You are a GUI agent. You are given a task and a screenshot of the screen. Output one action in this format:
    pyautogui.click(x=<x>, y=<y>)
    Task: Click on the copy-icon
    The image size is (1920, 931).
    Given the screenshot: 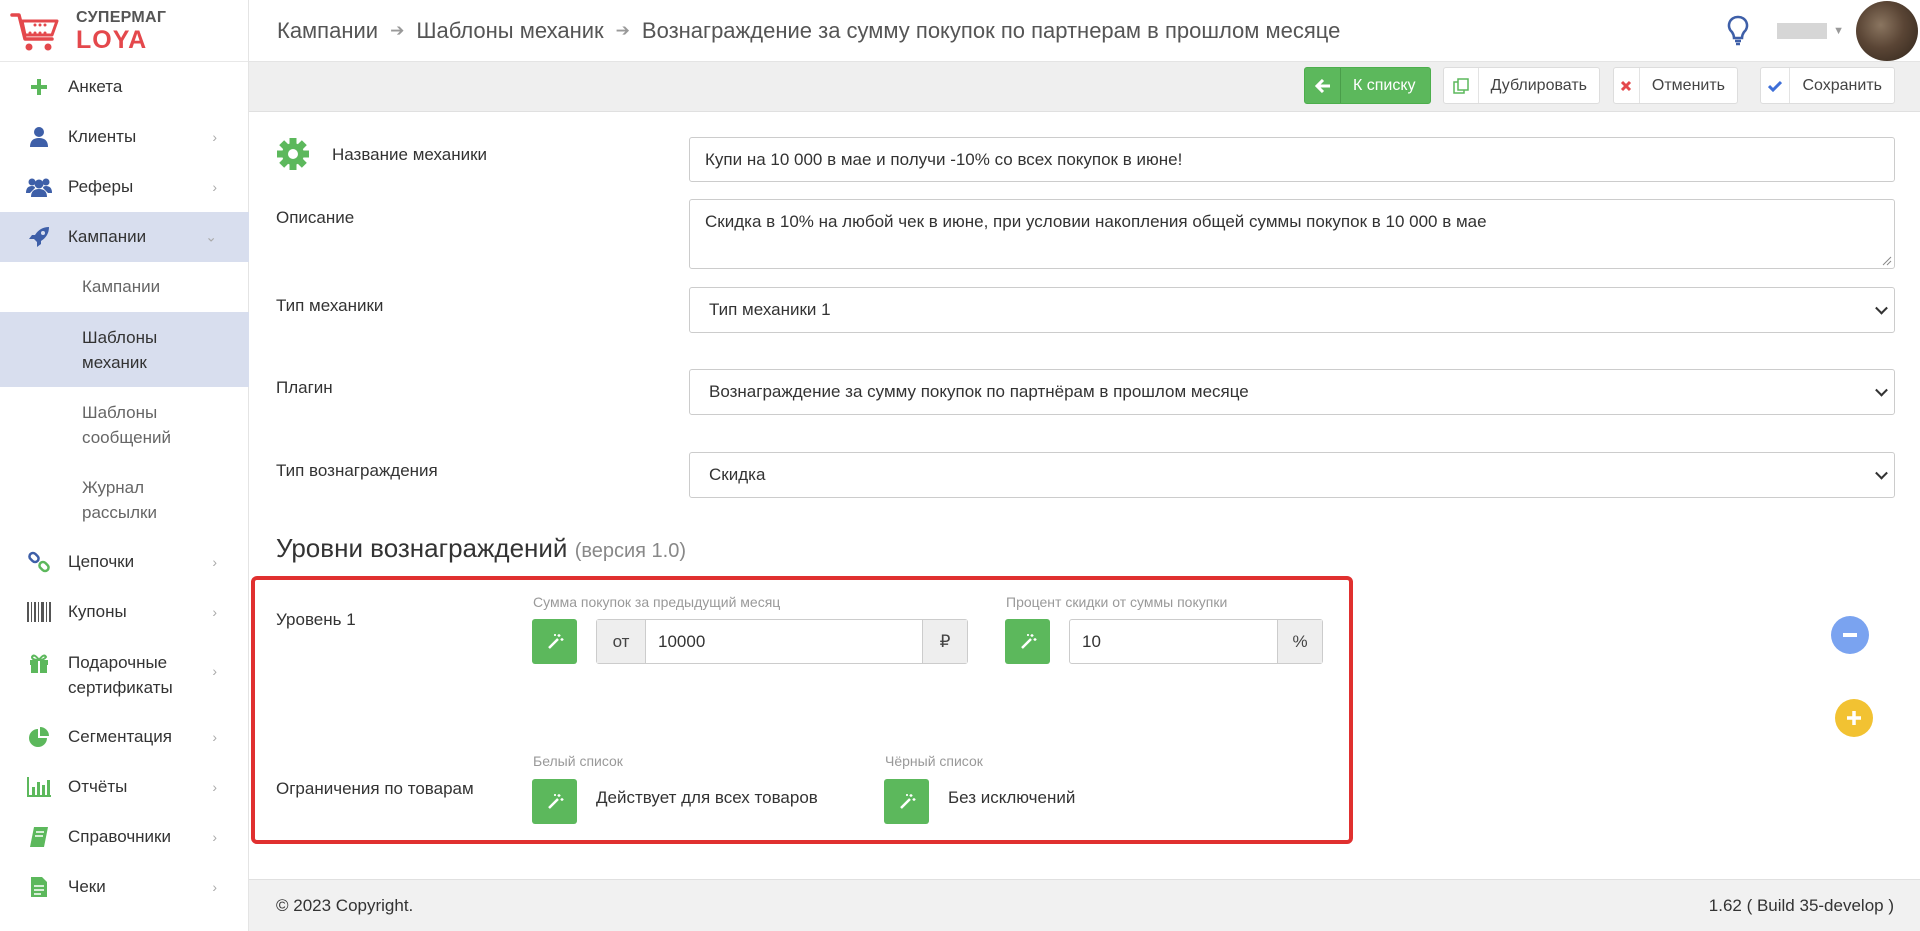 What is the action you would take?
    pyautogui.click(x=1461, y=85)
    